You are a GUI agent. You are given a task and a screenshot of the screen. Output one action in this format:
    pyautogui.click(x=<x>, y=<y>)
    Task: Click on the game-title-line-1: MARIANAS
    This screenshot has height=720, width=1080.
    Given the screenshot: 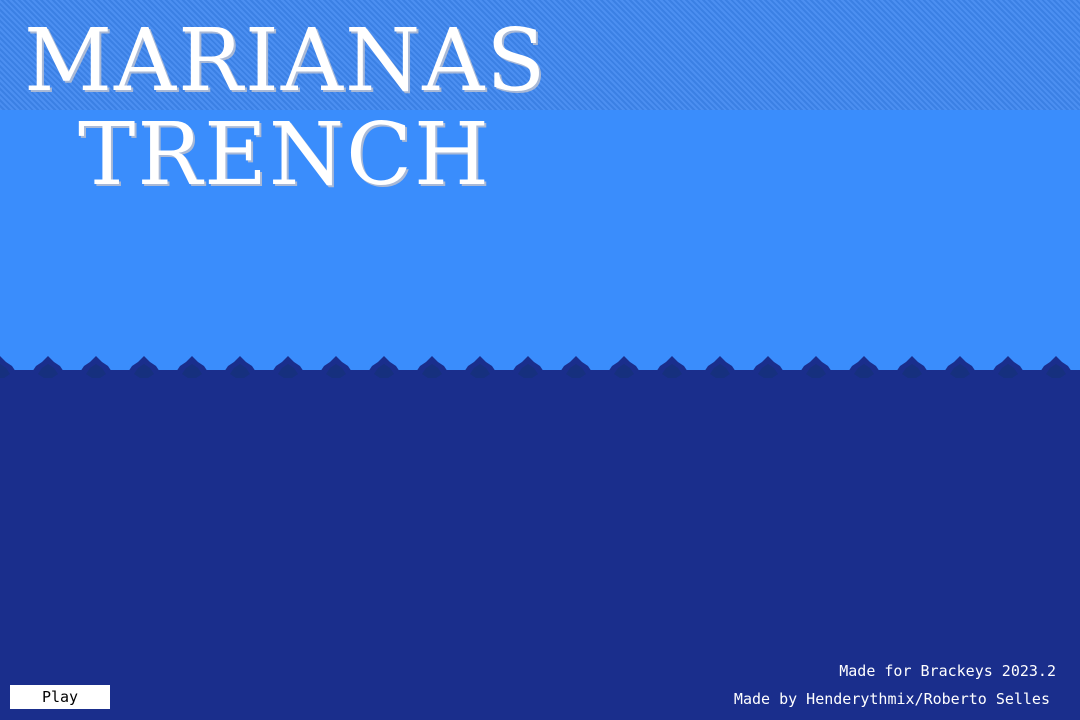 What is the action you would take?
    pyautogui.click(x=286, y=61)
    